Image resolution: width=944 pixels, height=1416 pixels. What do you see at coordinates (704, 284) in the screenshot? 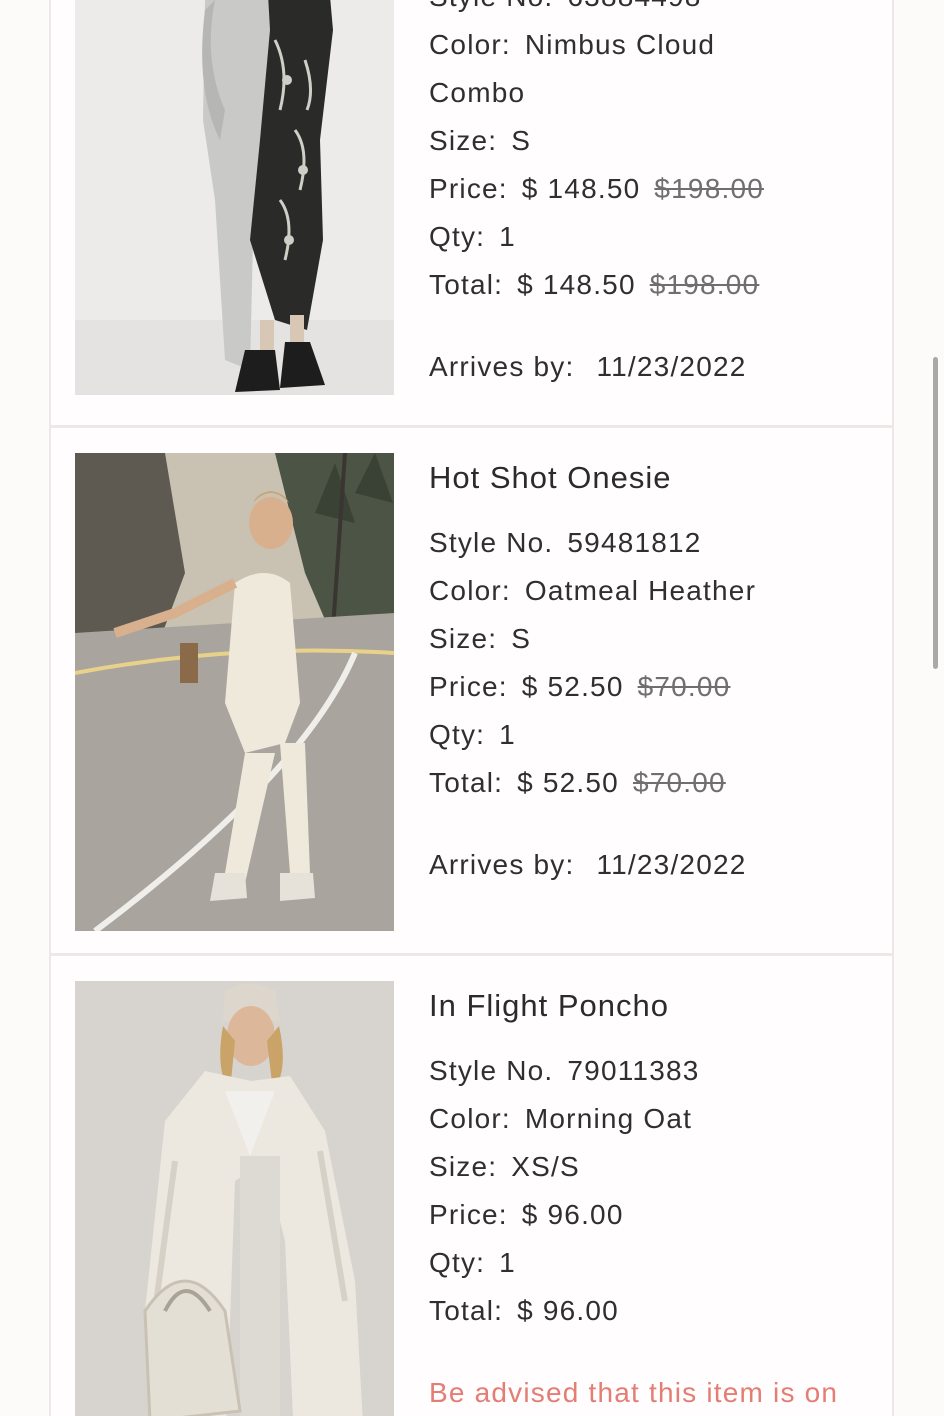
I see `original-total: $198.00` at bounding box center [704, 284].